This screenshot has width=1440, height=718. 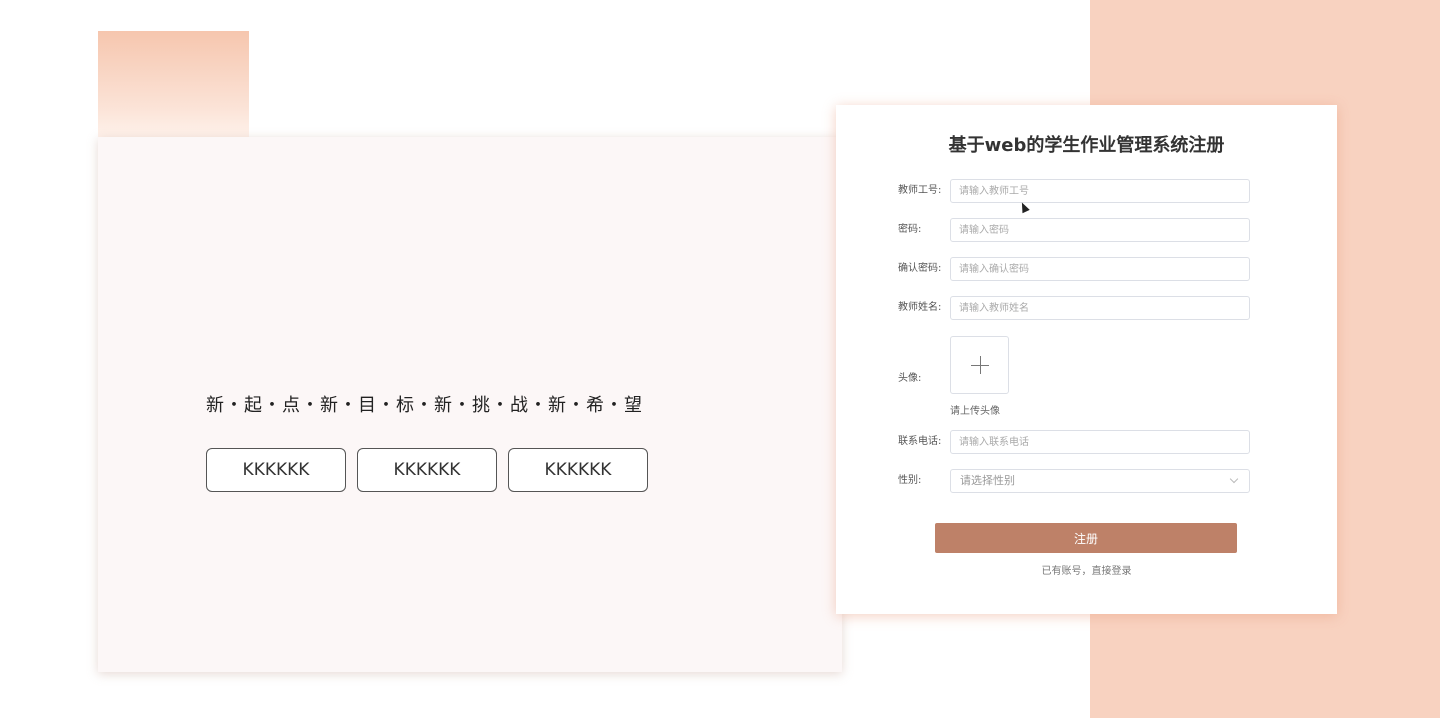 I want to click on login-link: 已有账号，直接登录, so click(x=1086, y=569).